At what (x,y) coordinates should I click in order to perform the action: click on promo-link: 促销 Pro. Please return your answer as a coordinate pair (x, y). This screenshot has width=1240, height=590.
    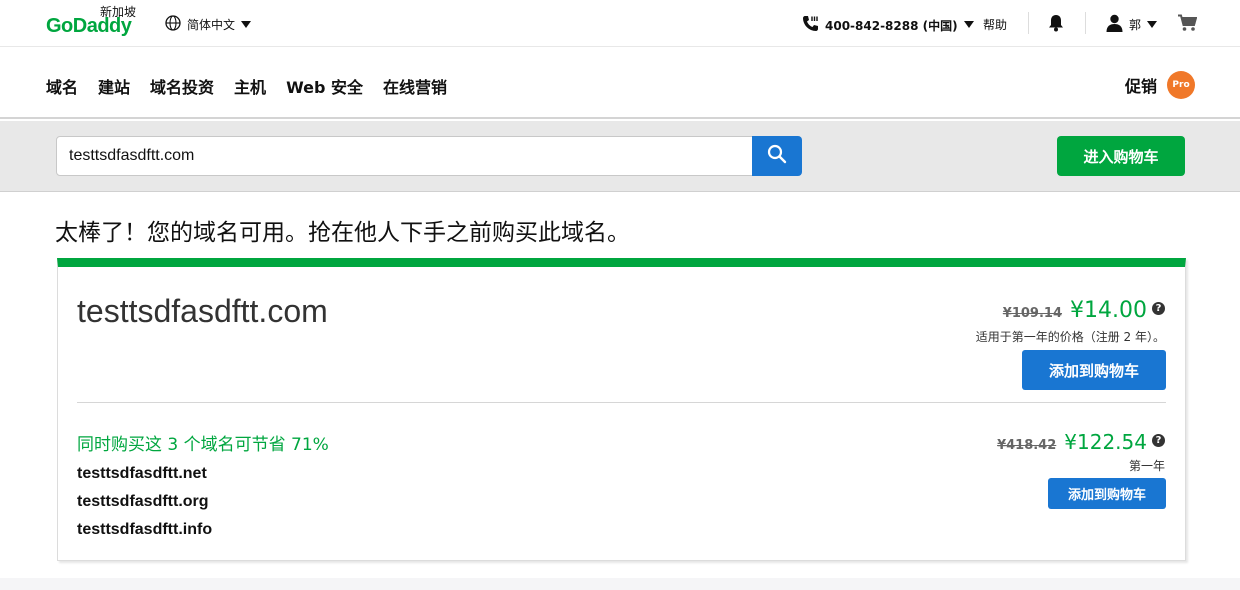
    Looking at the image, I should click on (1160, 85).